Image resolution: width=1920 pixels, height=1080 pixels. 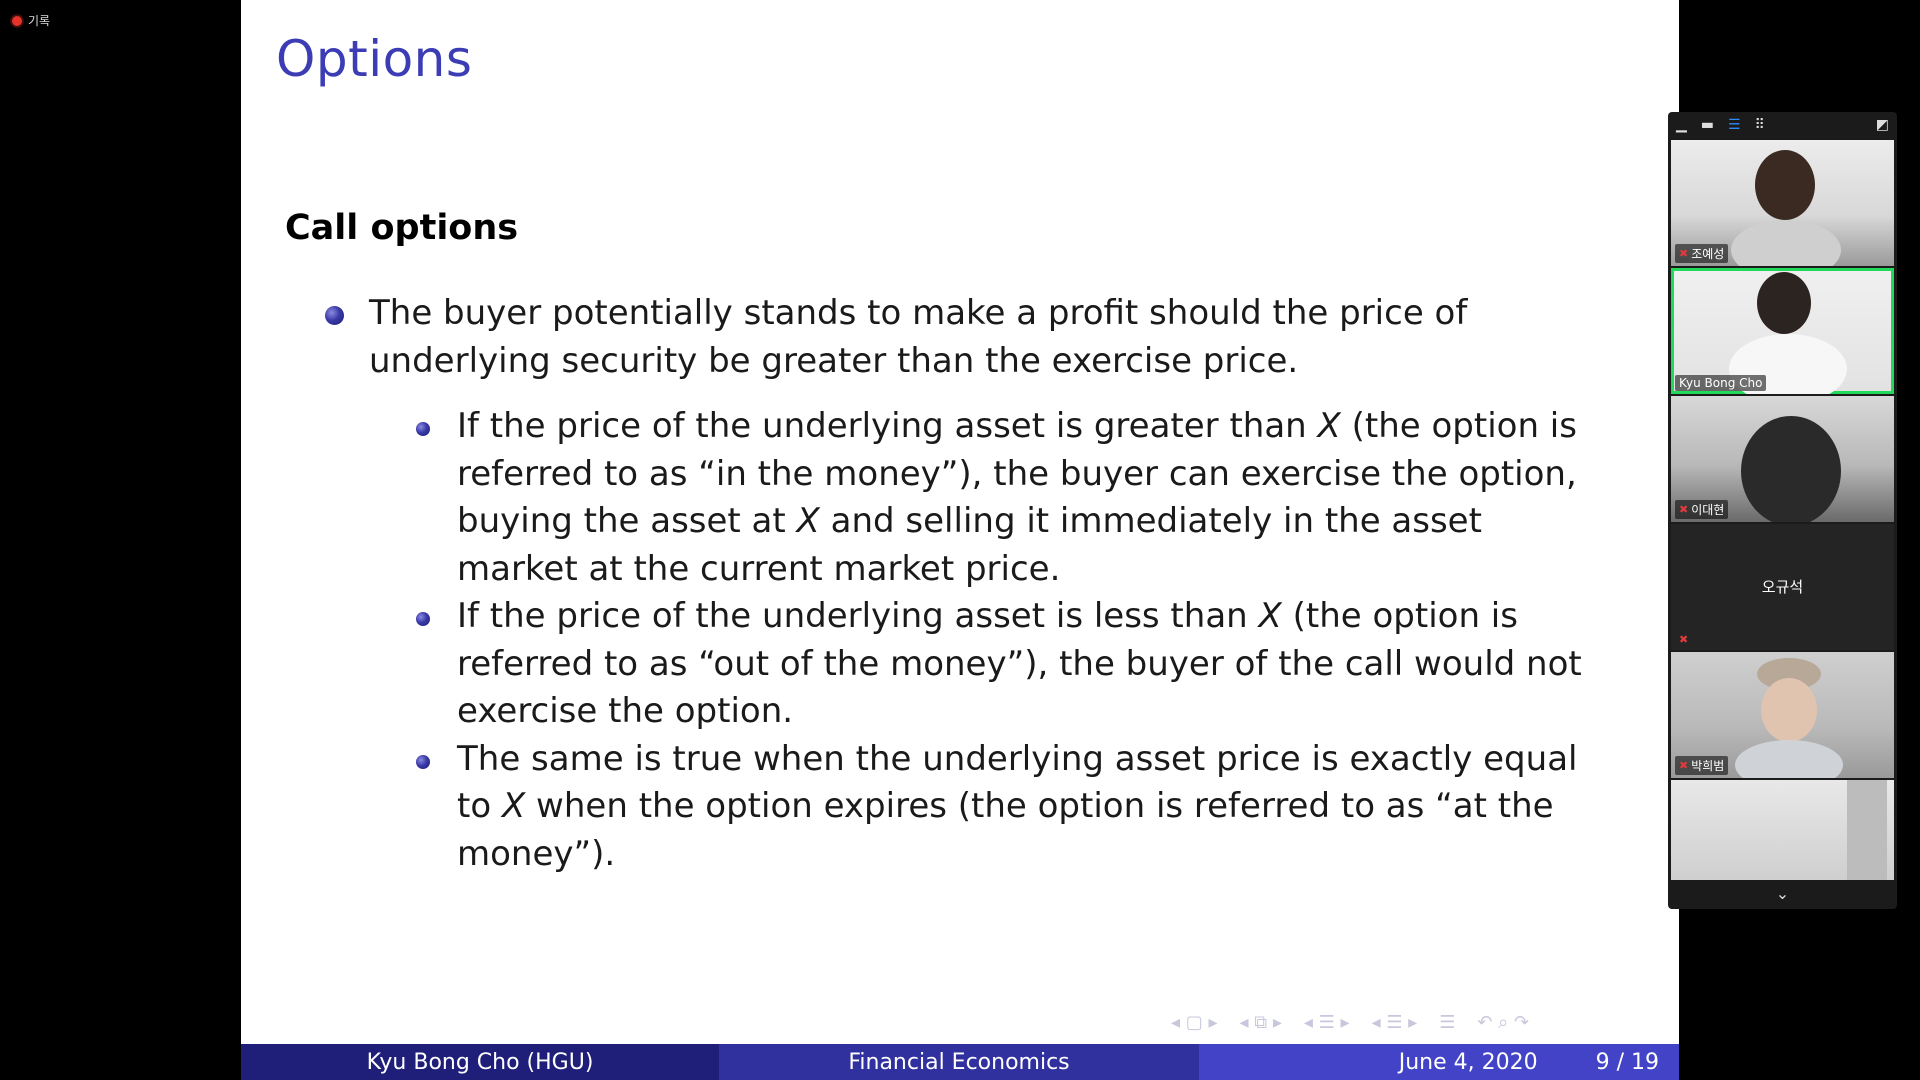 What do you see at coordinates (1782, 830) in the screenshot?
I see `participant-tile` at bounding box center [1782, 830].